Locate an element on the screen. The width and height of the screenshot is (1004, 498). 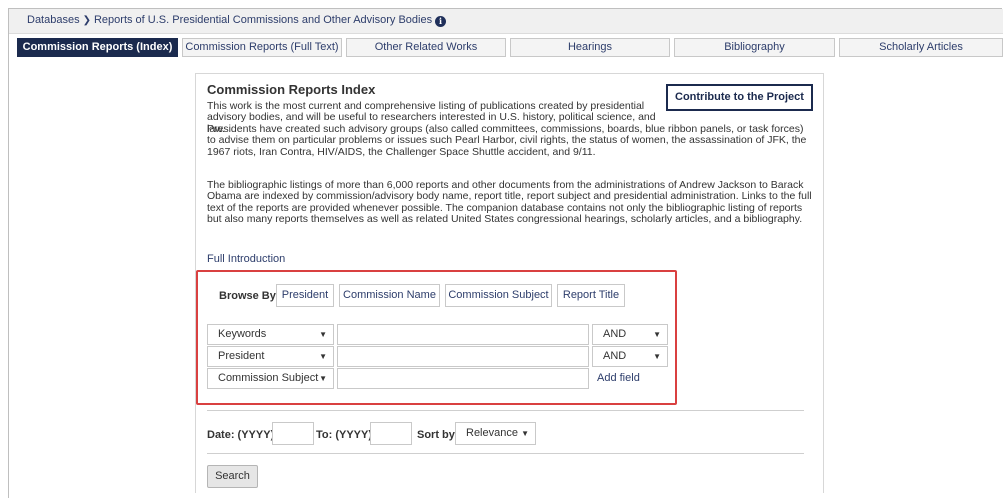
field-select-2-value: President is located at coordinates (241, 356).